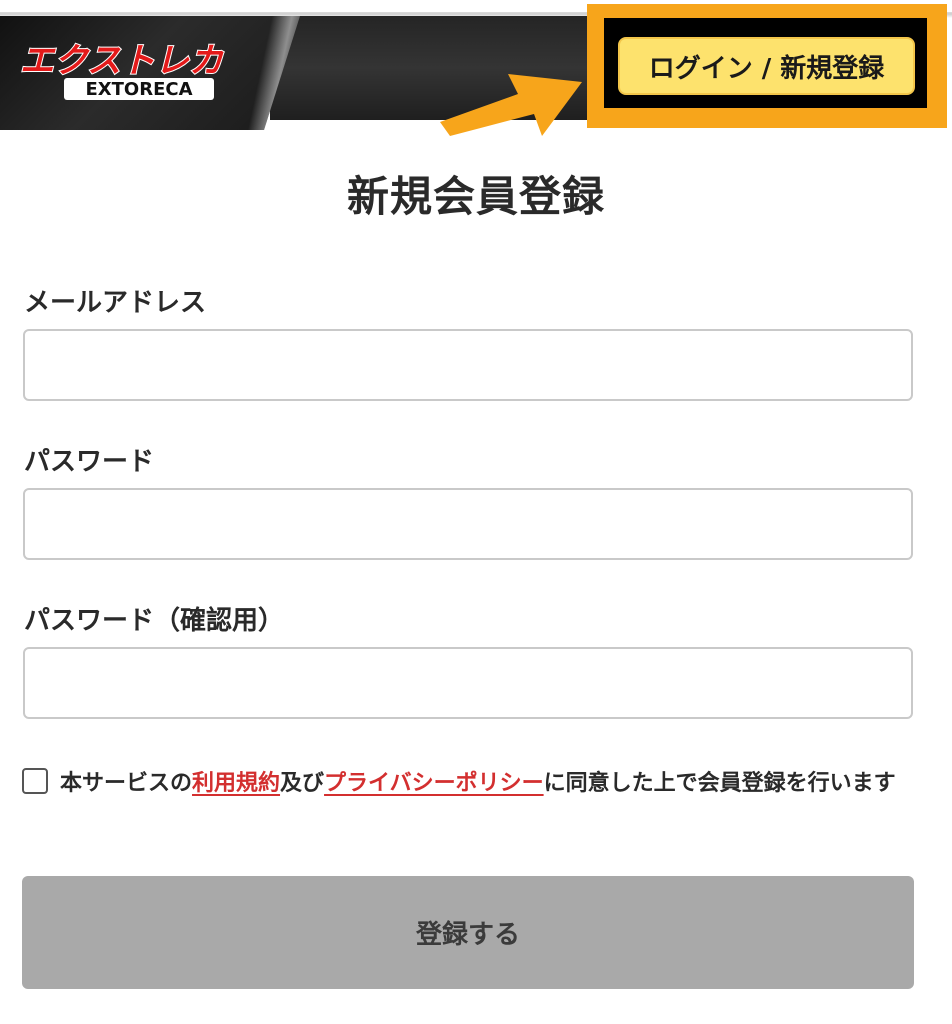 The image size is (952, 1024). I want to click on password-confirm-label: パスワード（確認用）, so click(154, 621).